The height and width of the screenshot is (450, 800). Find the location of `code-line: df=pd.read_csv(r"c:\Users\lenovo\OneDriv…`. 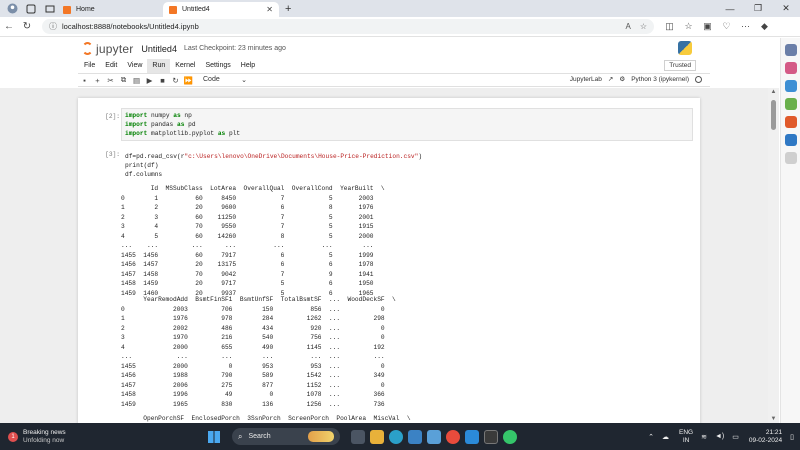

code-line: df=pd.read_csv(r"c:\Users\lenovo\OneDriv… is located at coordinates (274, 156).